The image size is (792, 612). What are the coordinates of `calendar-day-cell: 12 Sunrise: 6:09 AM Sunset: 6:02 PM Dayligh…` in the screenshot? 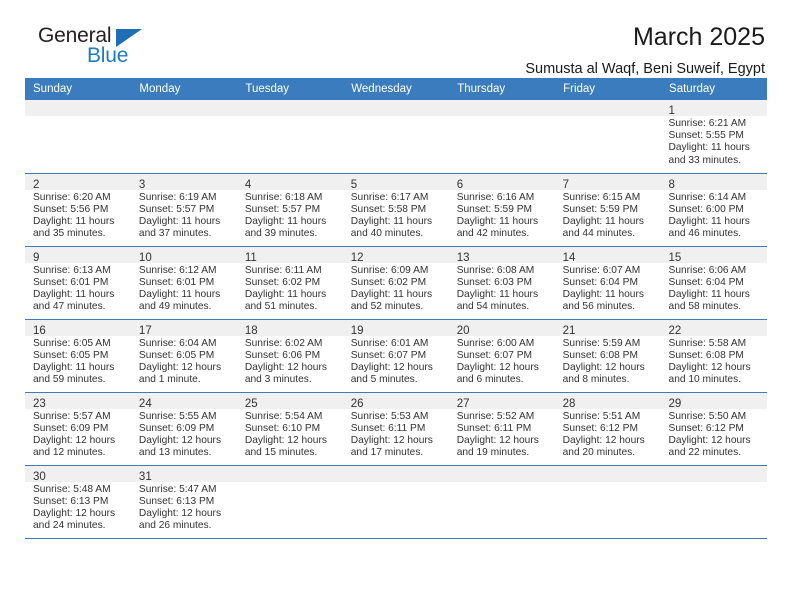 It's located at (395, 283).